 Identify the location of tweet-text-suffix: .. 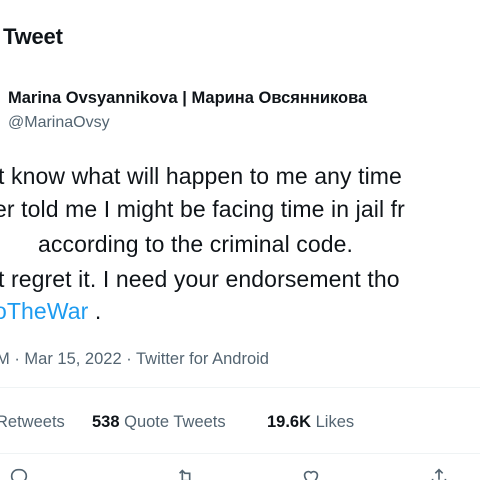
(95, 311).